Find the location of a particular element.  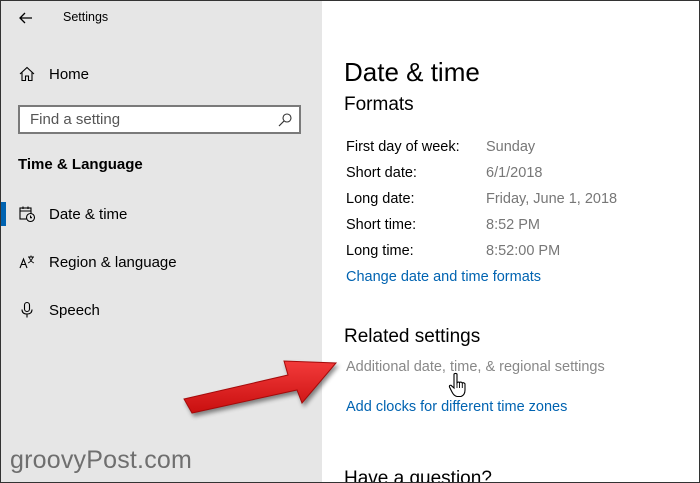

watermark: groovyPost.com is located at coordinates (101, 460).